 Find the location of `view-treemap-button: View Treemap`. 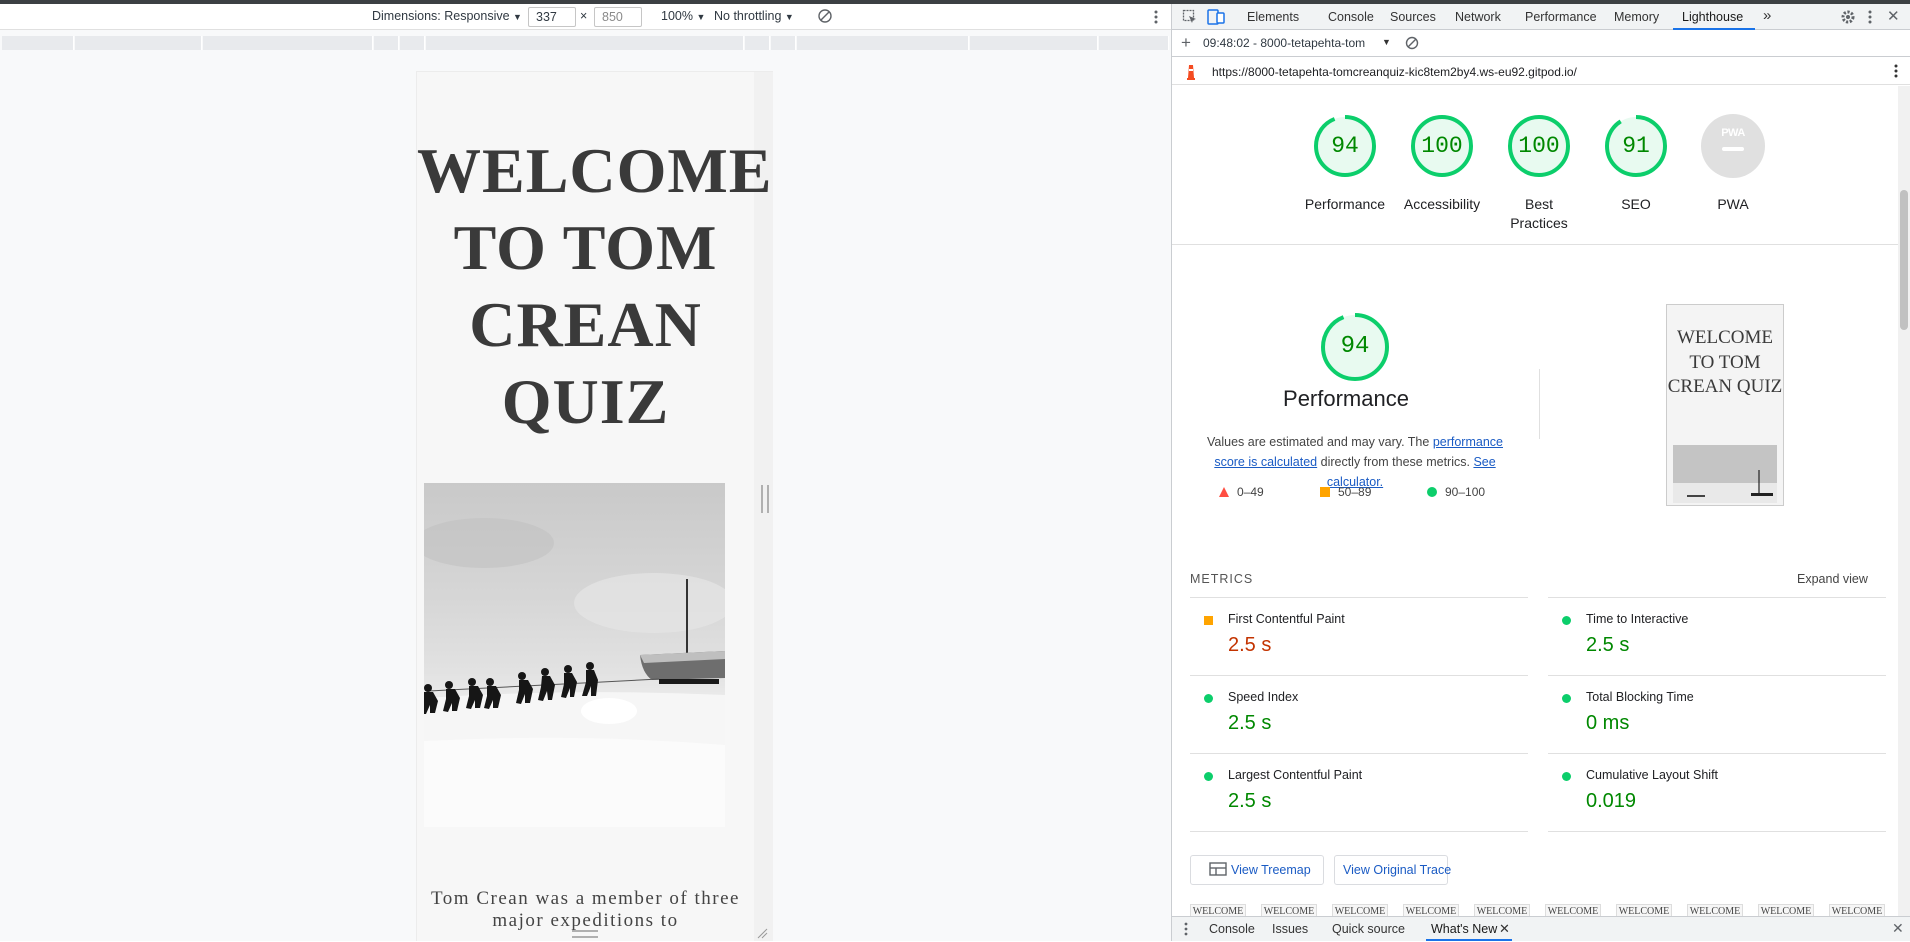

view-treemap-button: View Treemap is located at coordinates (1257, 870).